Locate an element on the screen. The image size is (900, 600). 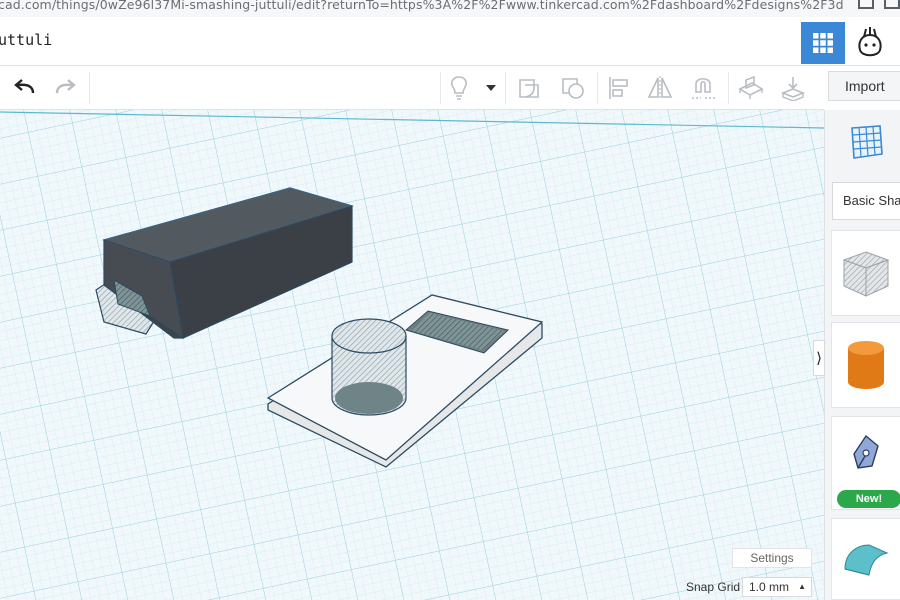
ungroup-icon is located at coordinates (573, 88).